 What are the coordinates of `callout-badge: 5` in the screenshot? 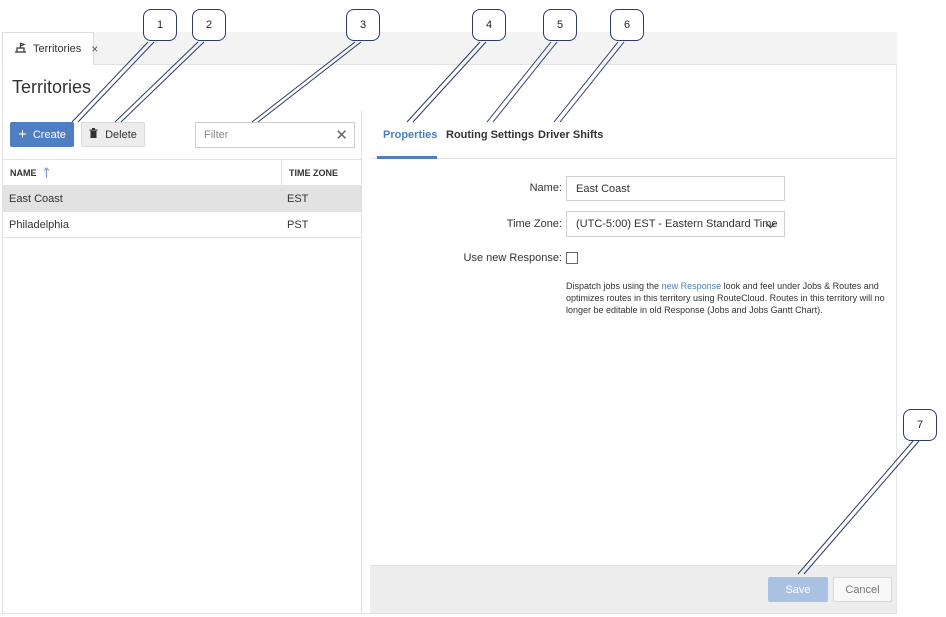 It's located at (560, 25).